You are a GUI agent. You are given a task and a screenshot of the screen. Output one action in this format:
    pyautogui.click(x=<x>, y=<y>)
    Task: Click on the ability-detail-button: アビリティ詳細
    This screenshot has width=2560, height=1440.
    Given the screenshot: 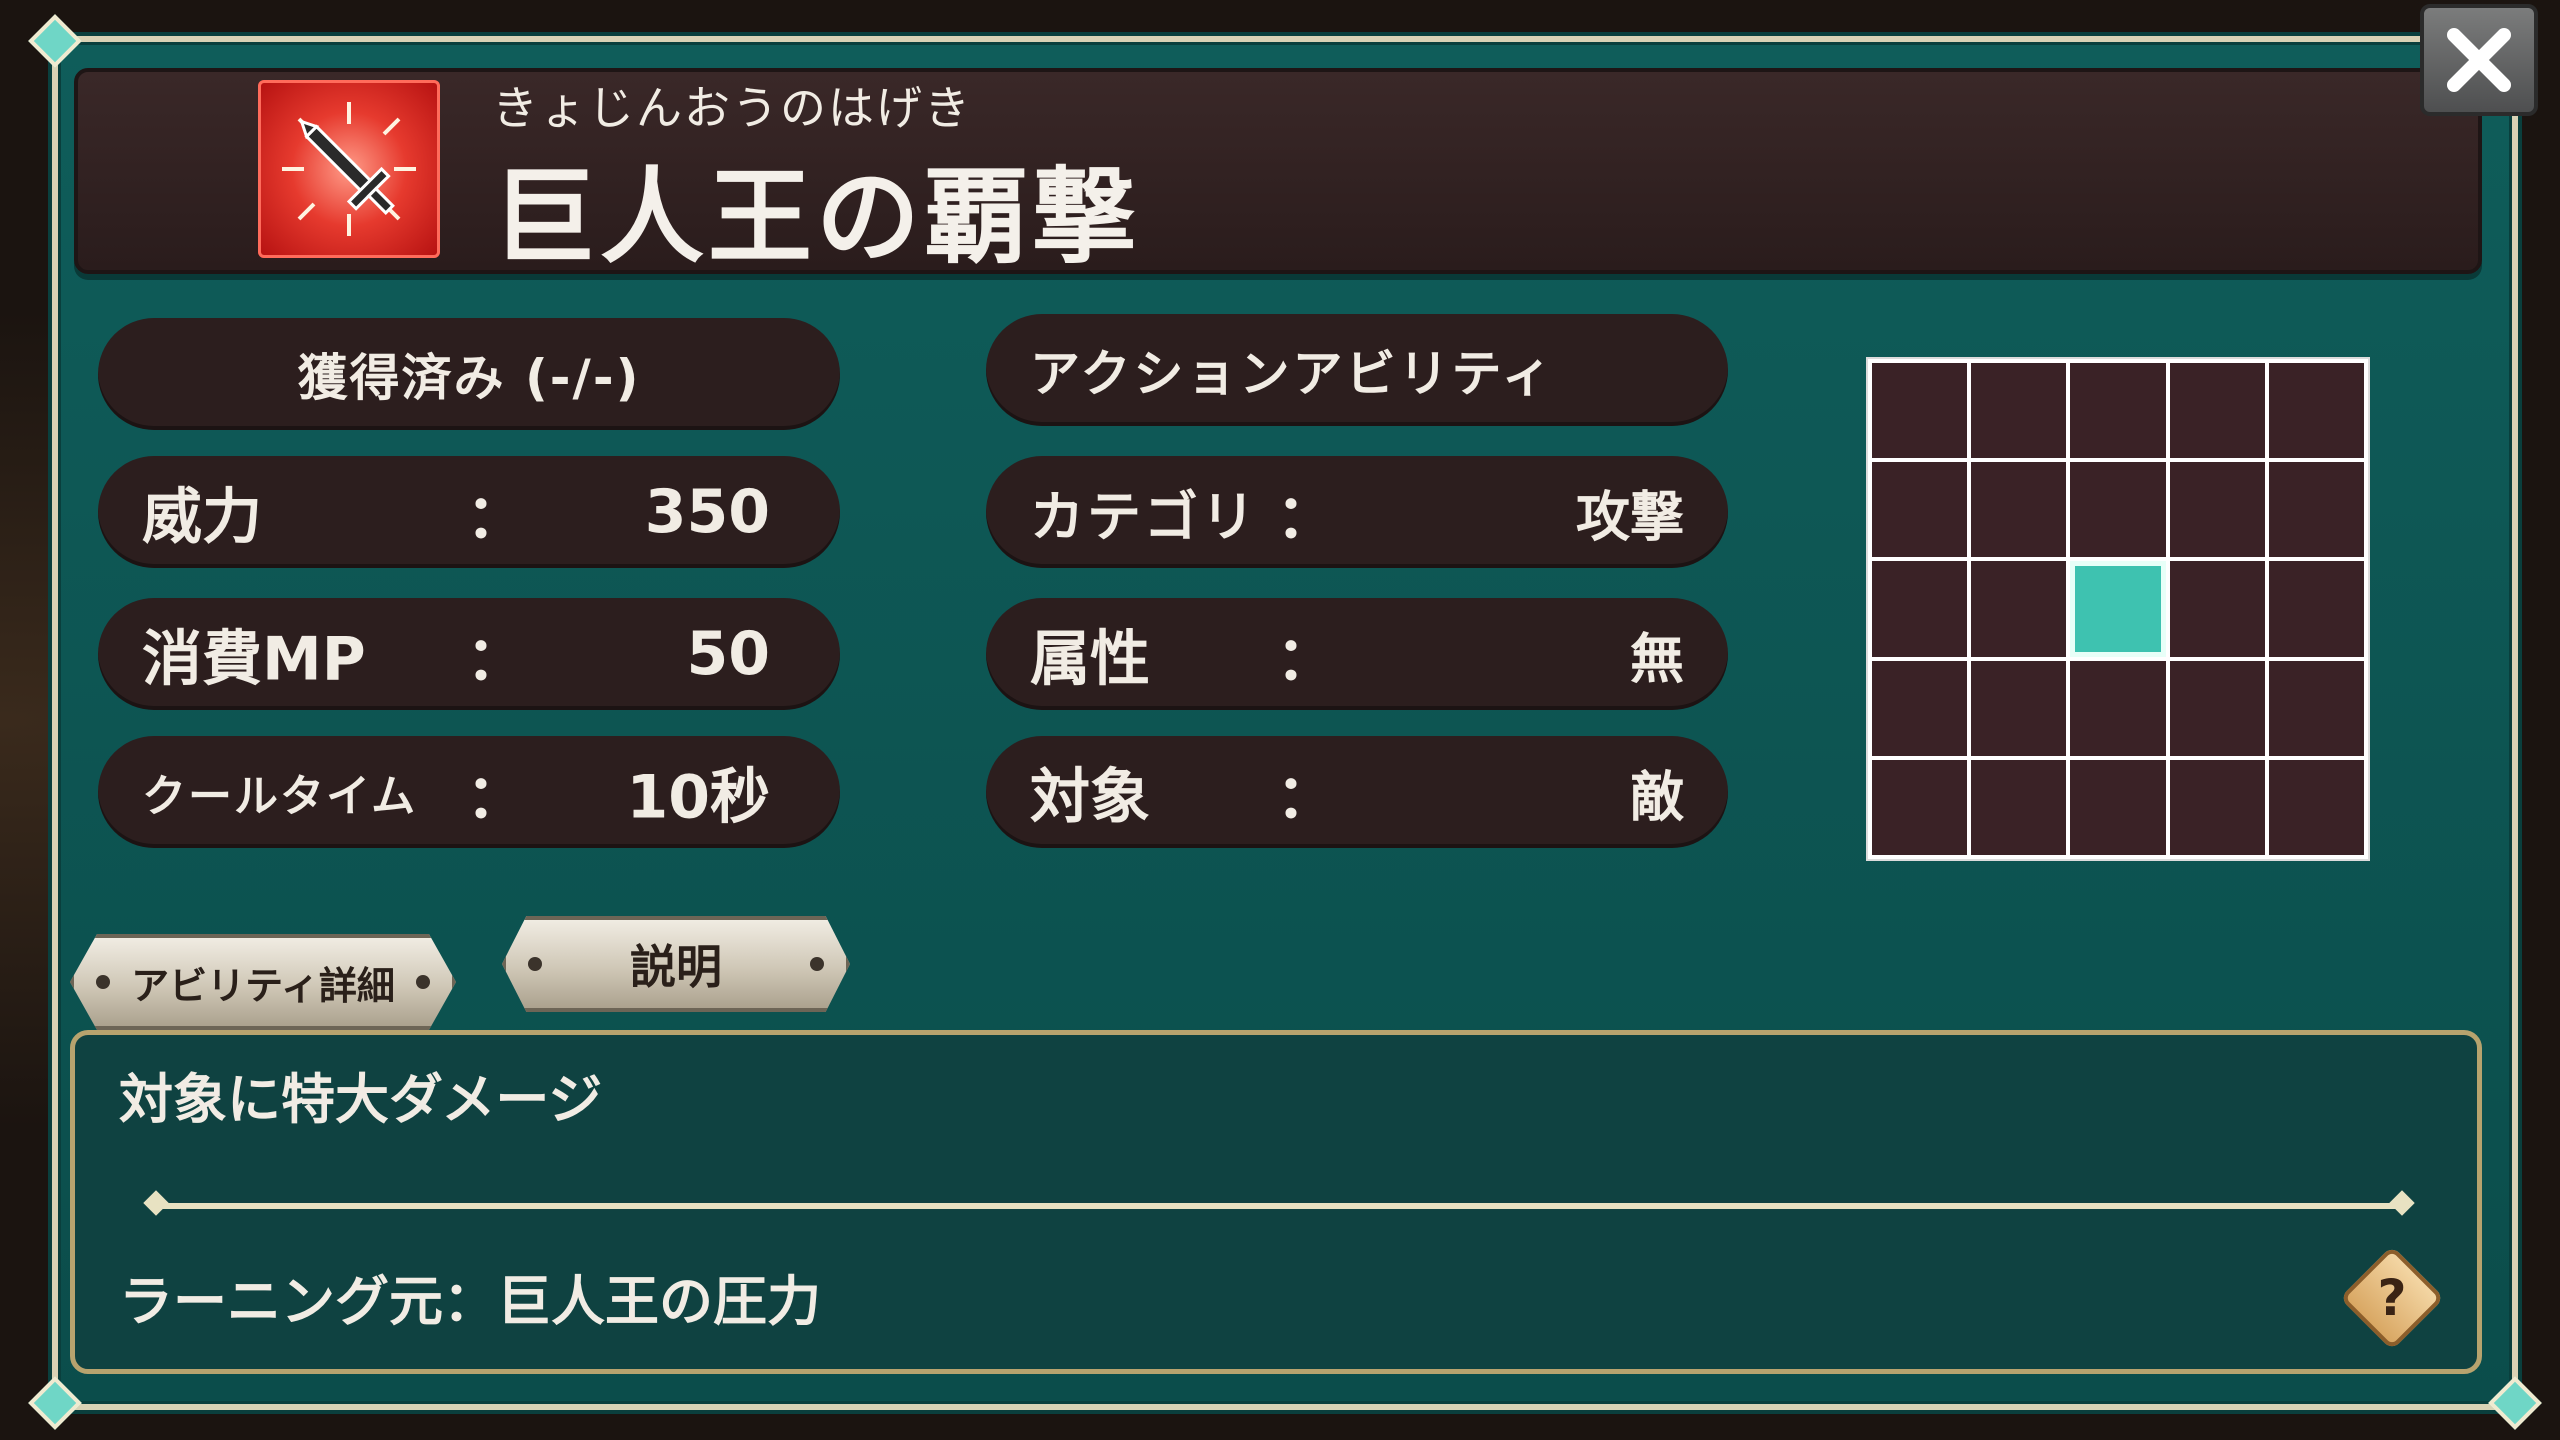 What is the action you would take?
    pyautogui.click(x=263, y=982)
    